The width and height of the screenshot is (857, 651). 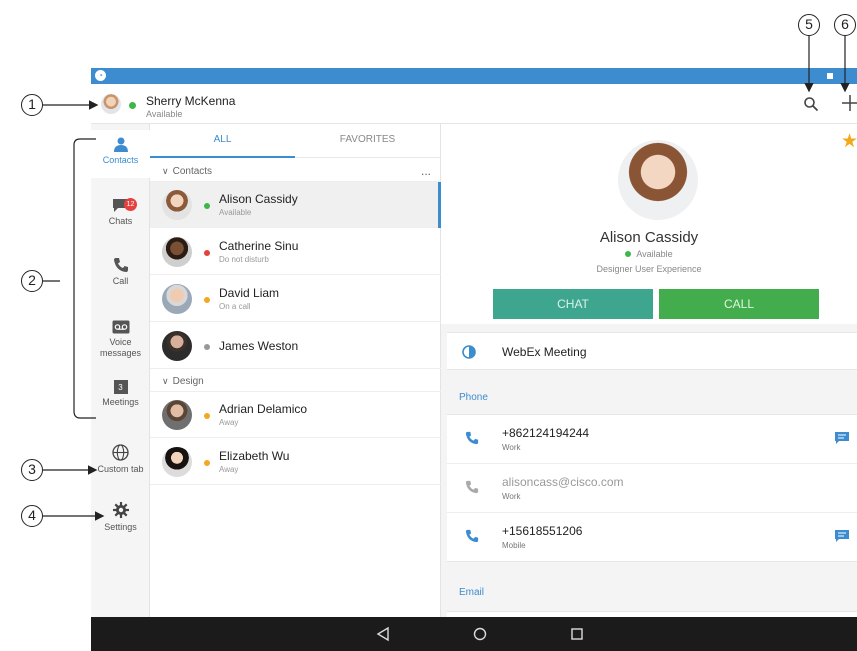 I want to click on list-item: Elizabeth Wu Away, so click(x=295, y=462).